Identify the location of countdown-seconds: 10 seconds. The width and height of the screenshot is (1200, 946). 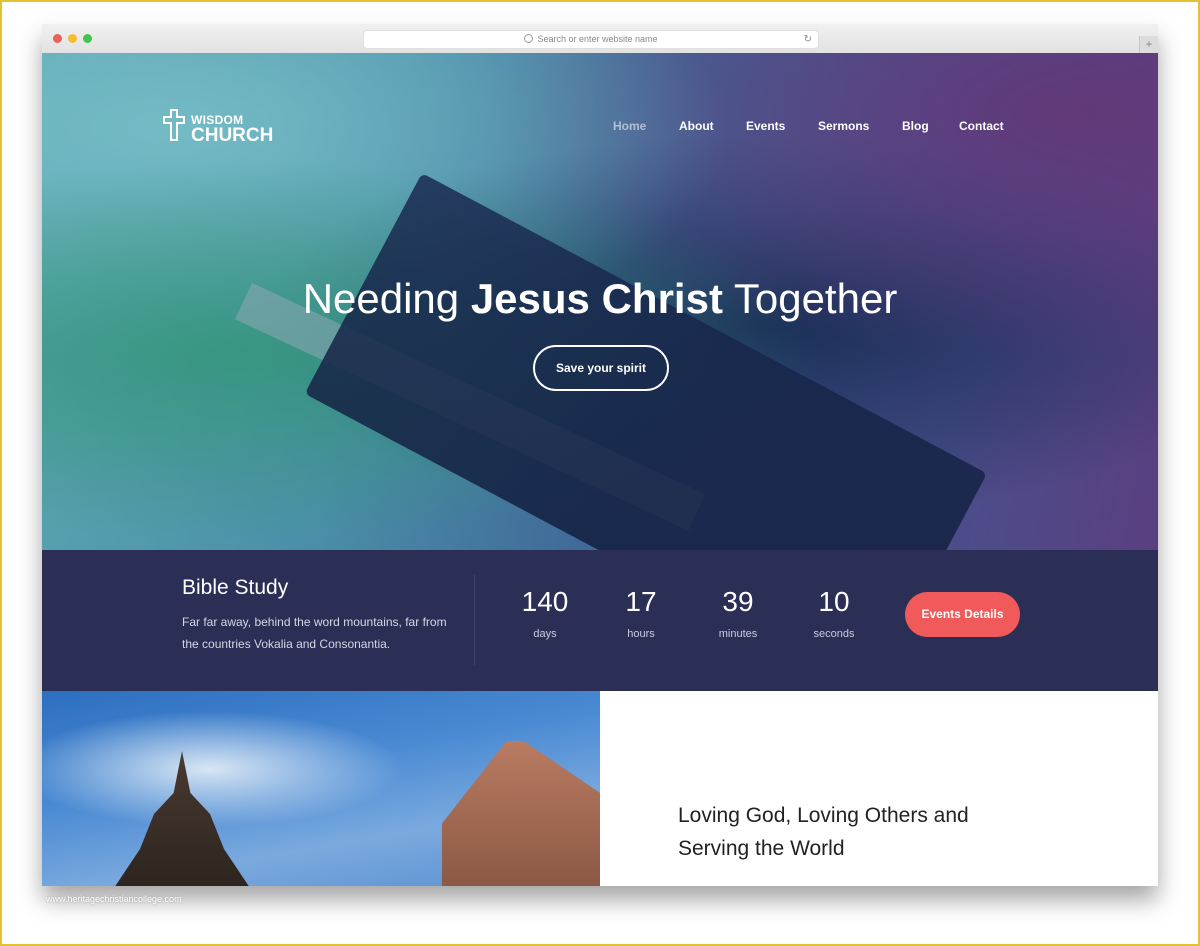
(834, 613).